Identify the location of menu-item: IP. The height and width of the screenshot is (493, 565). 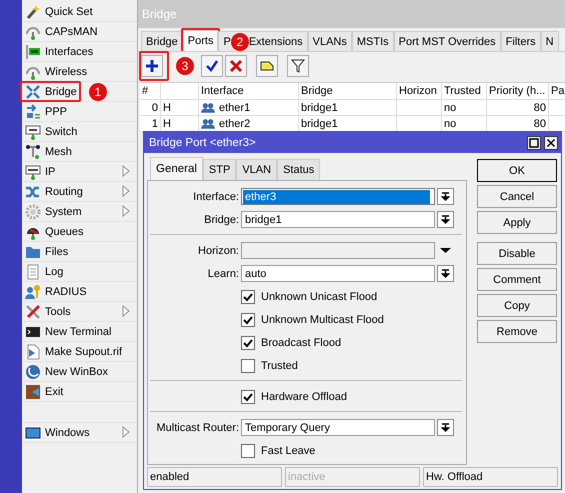
(40, 171).